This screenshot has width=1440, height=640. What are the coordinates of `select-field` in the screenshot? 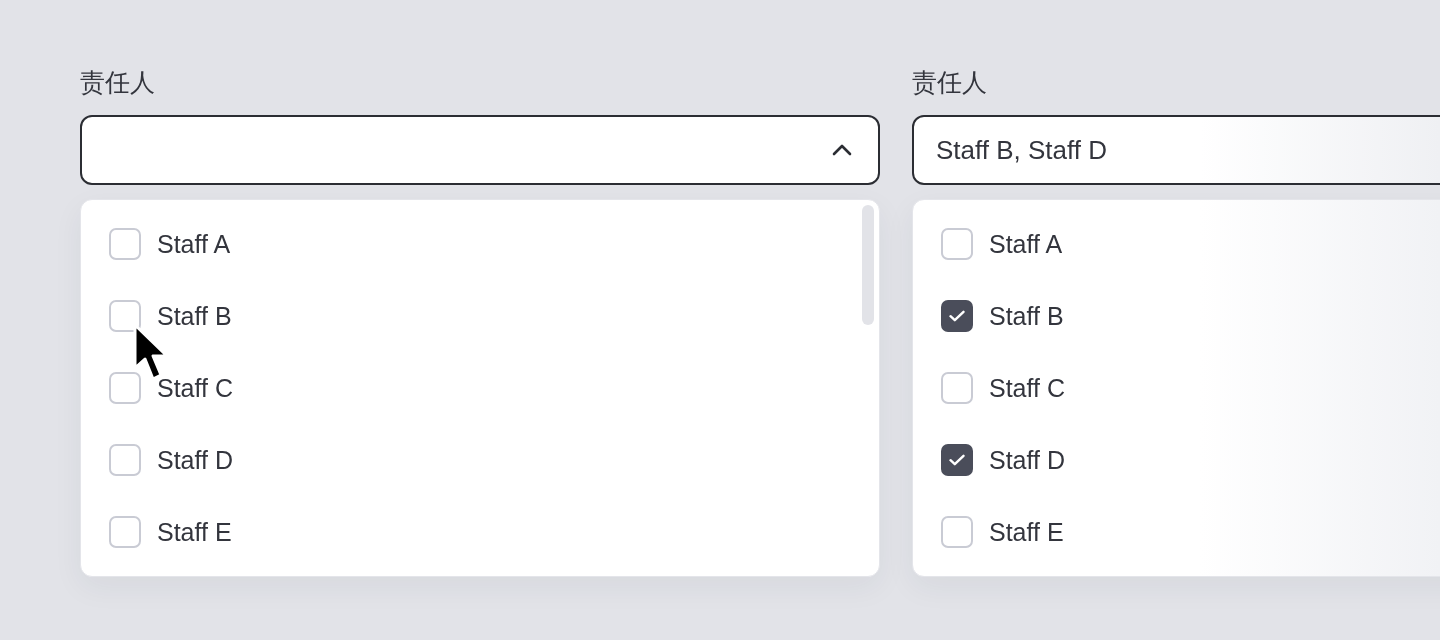 It's located at (480, 150).